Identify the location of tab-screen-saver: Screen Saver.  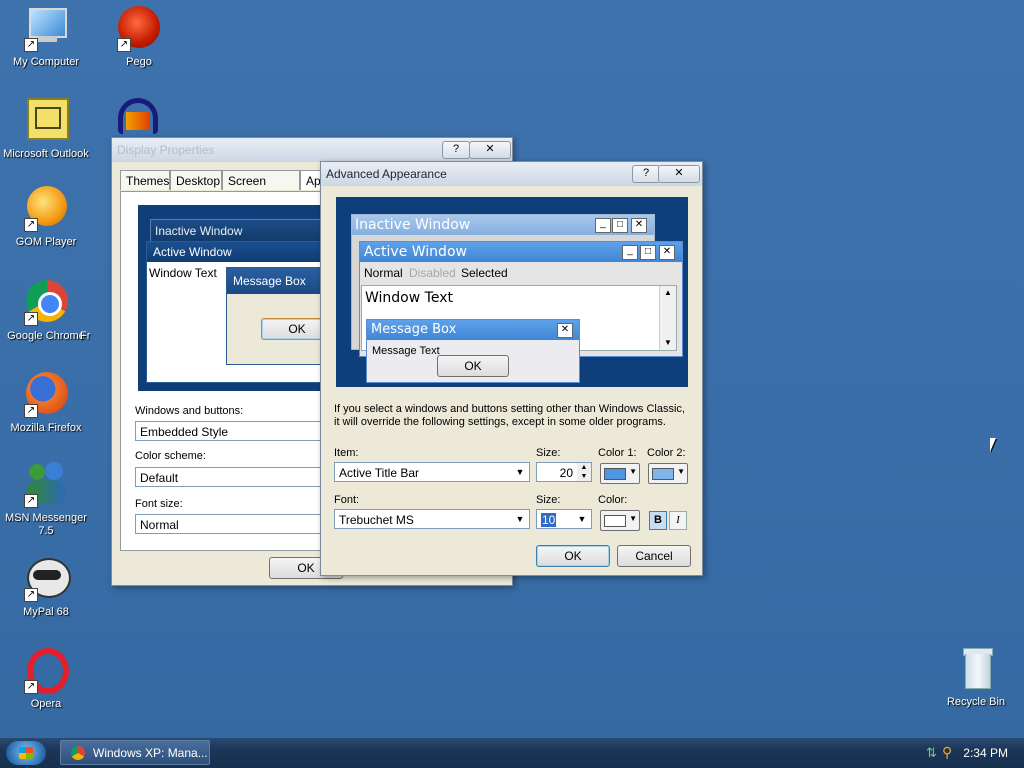
(261, 189).